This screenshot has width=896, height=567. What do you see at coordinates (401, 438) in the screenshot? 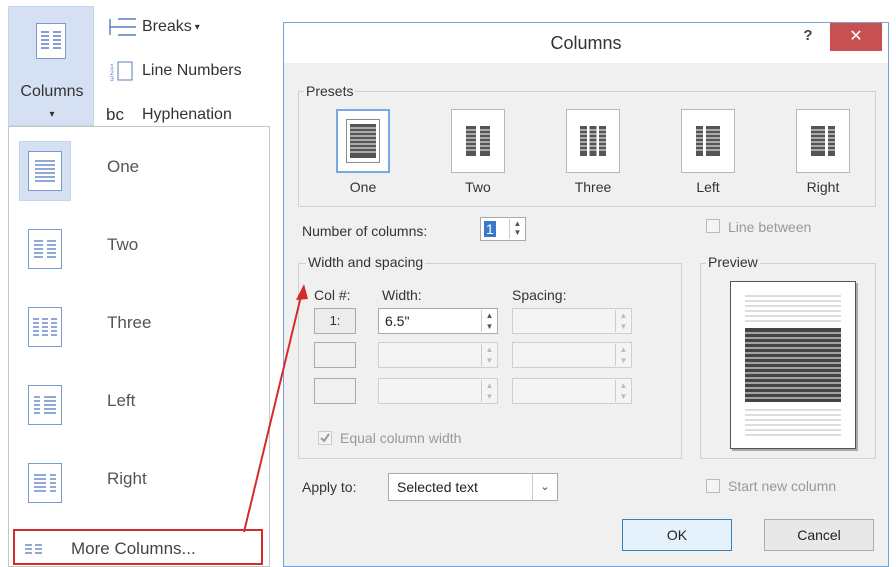
I see `equal-column-width-label: Equal column width` at bounding box center [401, 438].